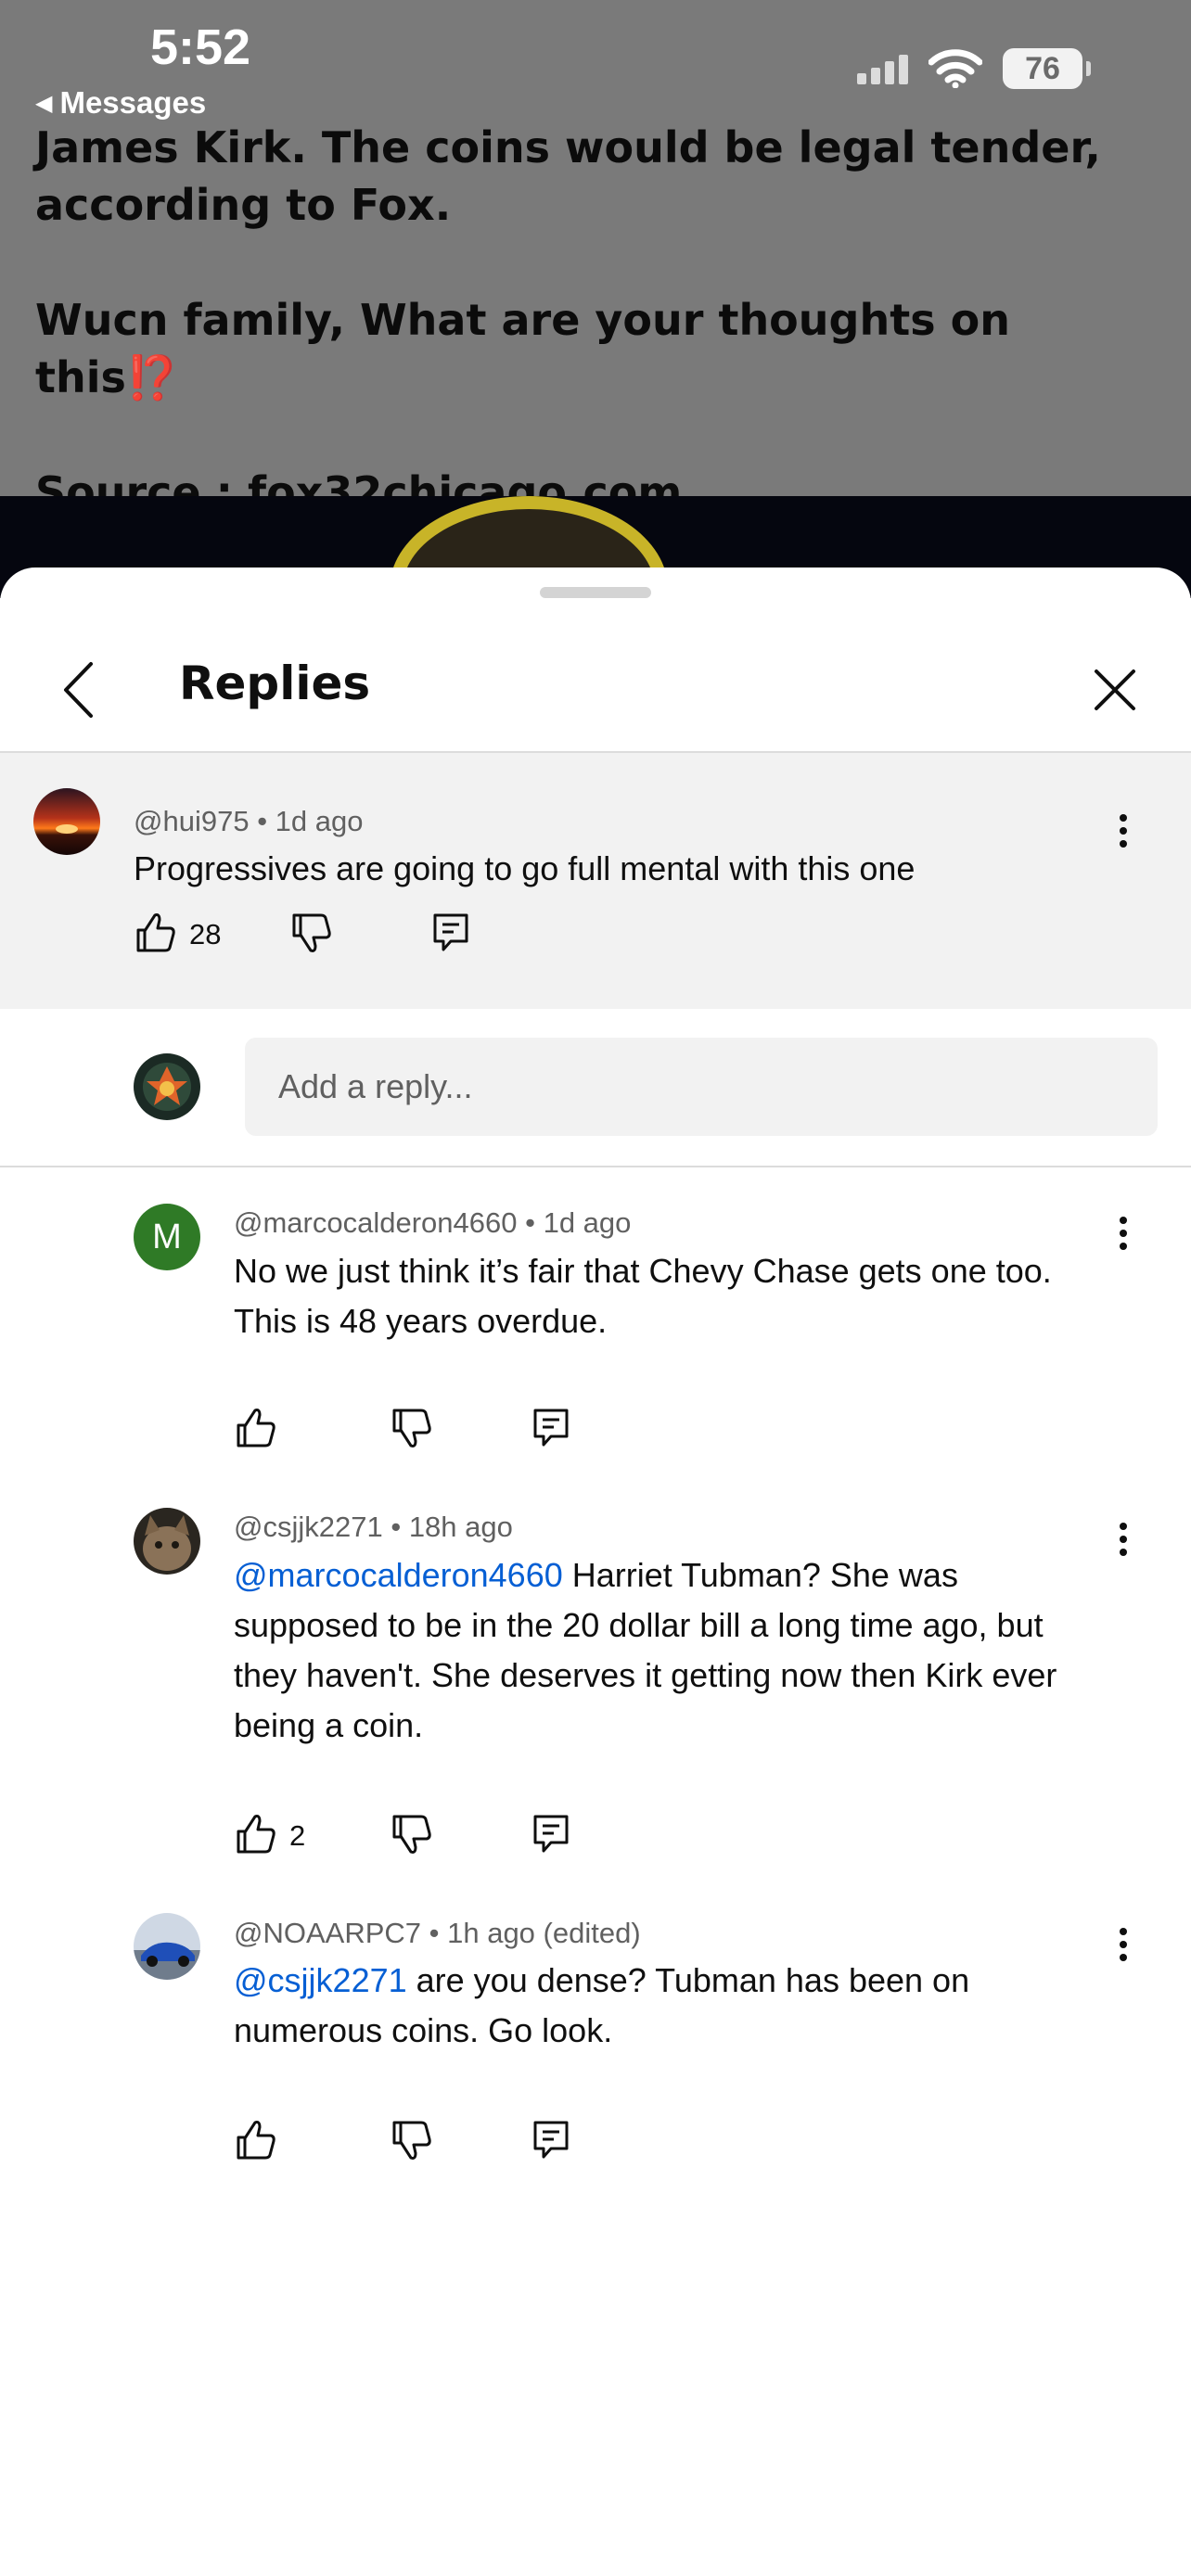  What do you see at coordinates (595, 592) in the screenshot?
I see `drag-handle` at bounding box center [595, 592].